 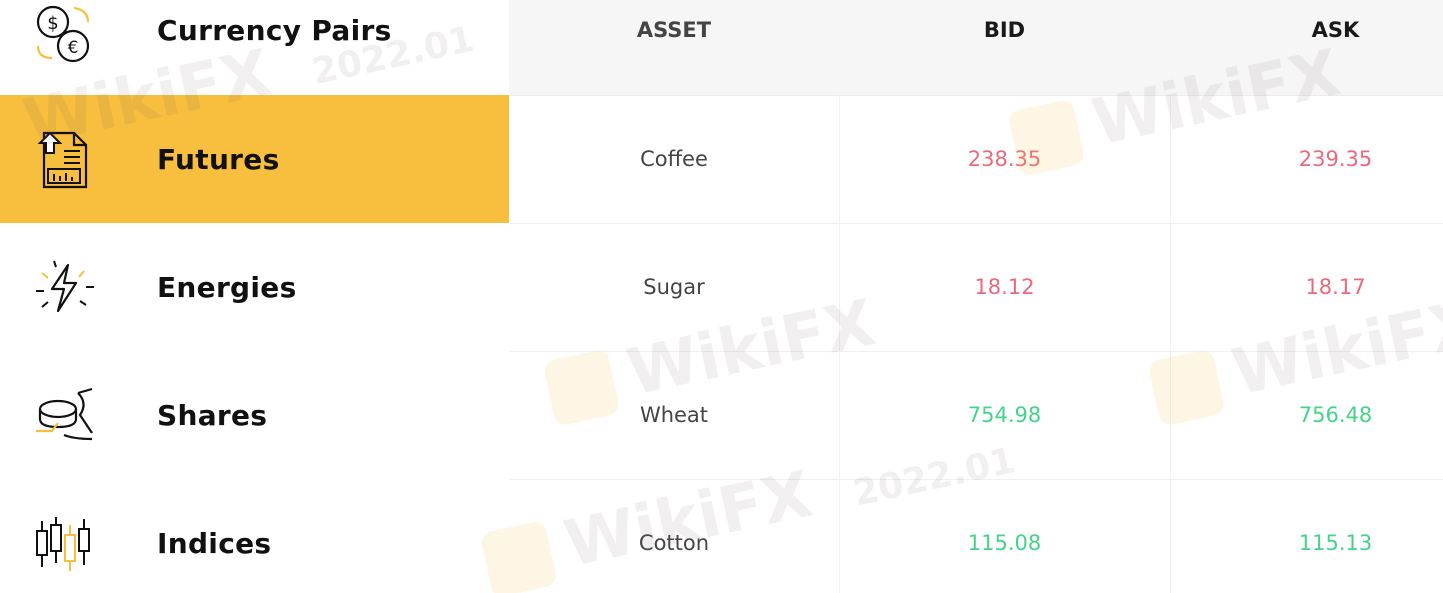 What do you see at coordinates (1335, 543) in the screenshot?
I see `ask-price: 115.13` at bounding box center [1335, 543].